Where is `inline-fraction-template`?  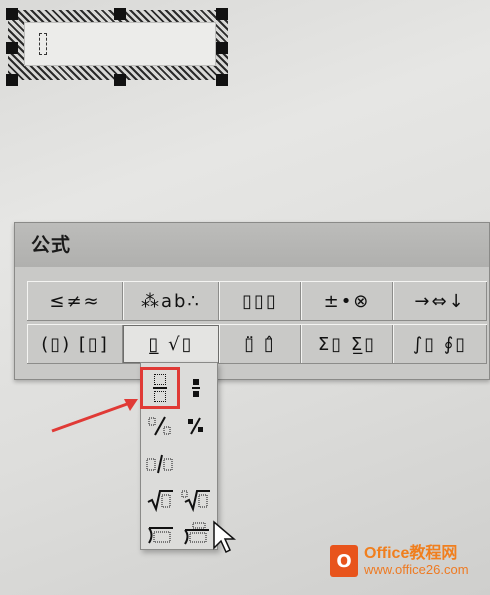
inline-fraction-template is located at coordinates (160, 464).